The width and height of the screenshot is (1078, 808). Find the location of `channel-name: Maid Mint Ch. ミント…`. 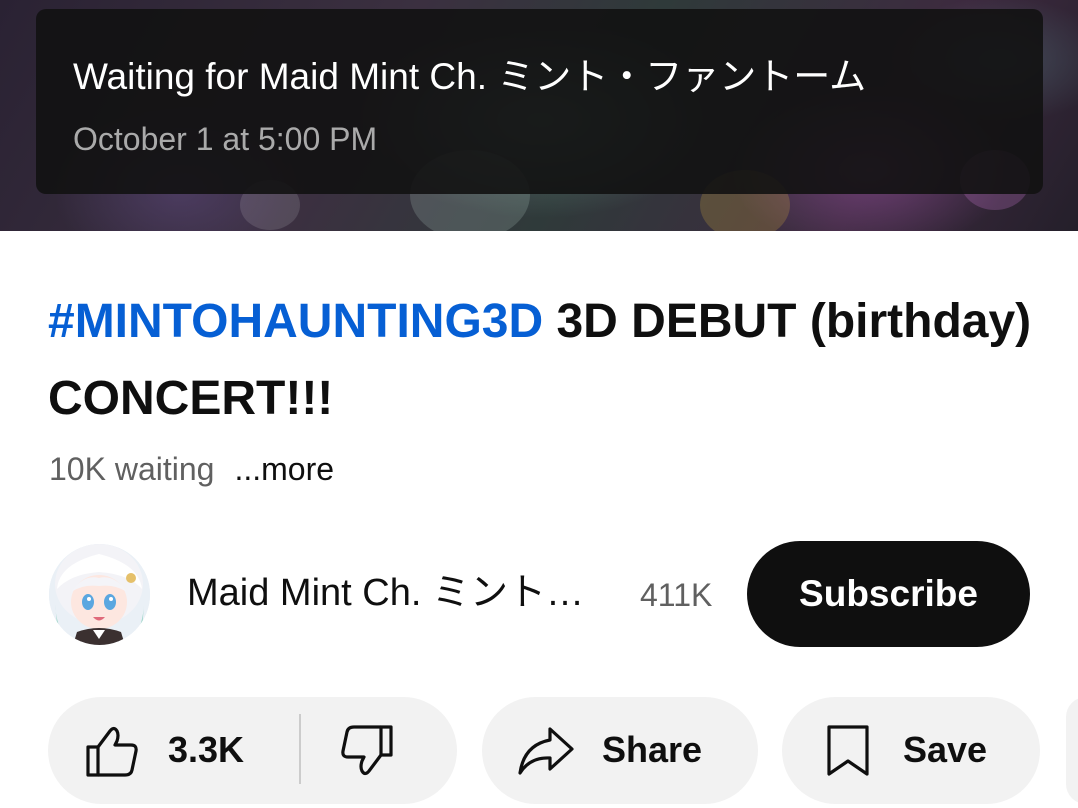

channel-name: Maid Mint Ch. ミント… is located at coordinates (385, 593).